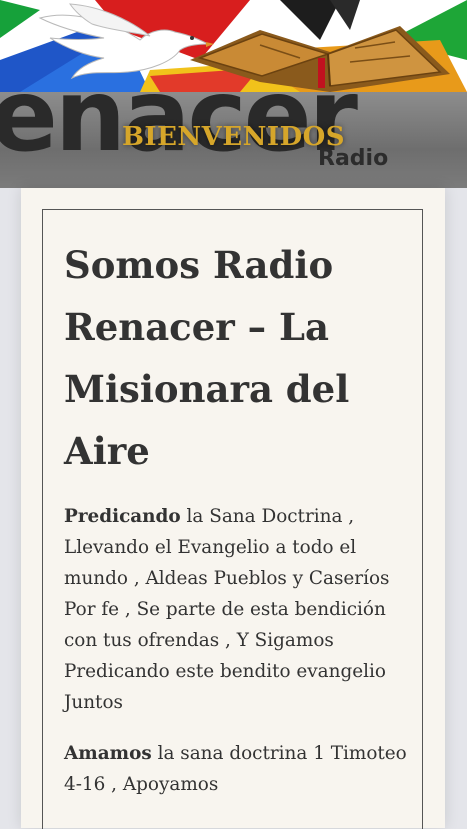  What do you see at coordinates (310, 20) in the screenshot?
I see `black-shape` at bounding box center [310, 20].